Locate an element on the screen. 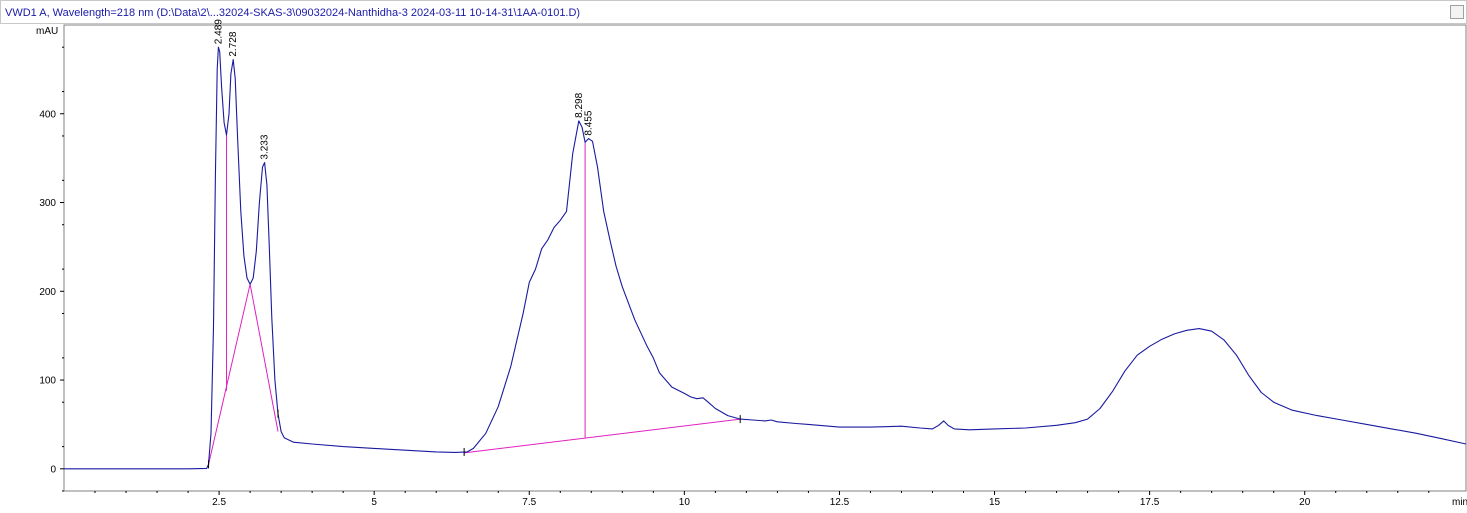 This screenshot has width=1467, height=513. y-tick-label: 300 is located at coordinates (47, 203).